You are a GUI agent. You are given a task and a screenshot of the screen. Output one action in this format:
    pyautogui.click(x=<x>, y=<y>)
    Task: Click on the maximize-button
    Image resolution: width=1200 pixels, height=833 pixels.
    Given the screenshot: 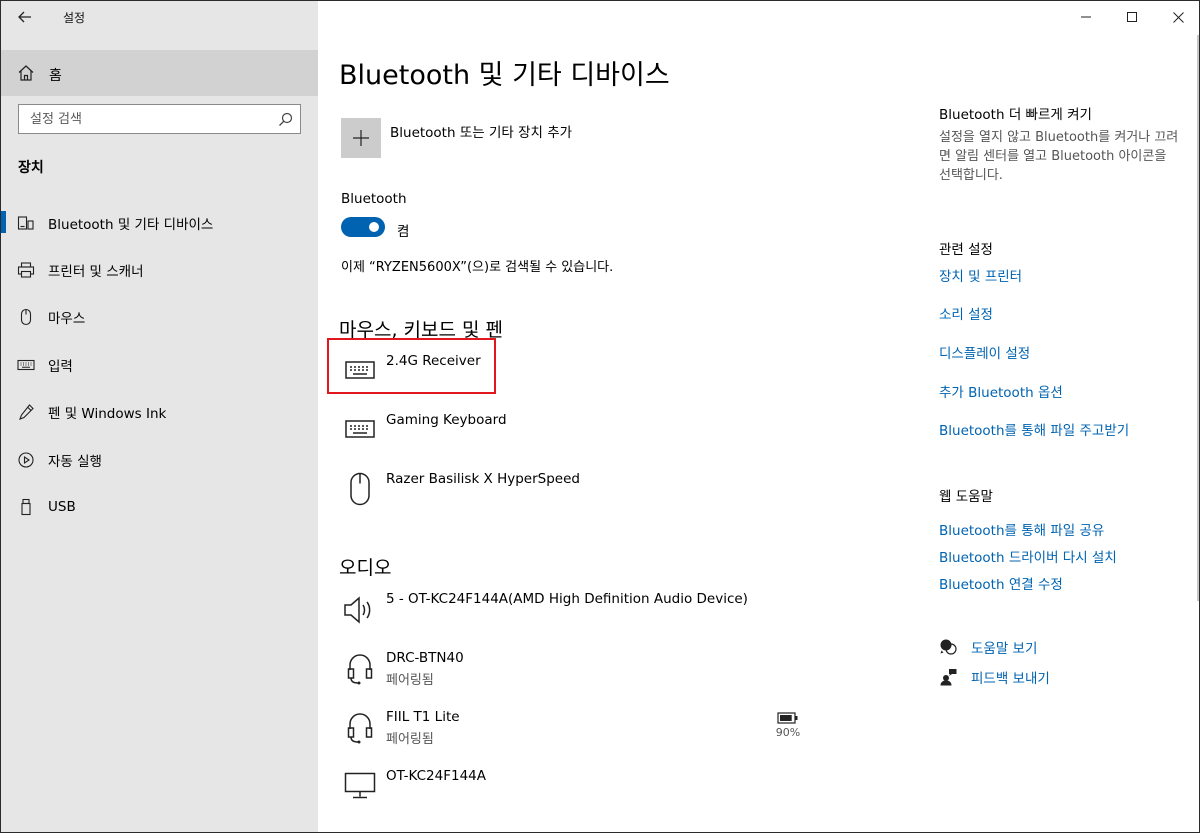 What is the action you would take?
    pyautogui.click(x=1132, y=17)
    